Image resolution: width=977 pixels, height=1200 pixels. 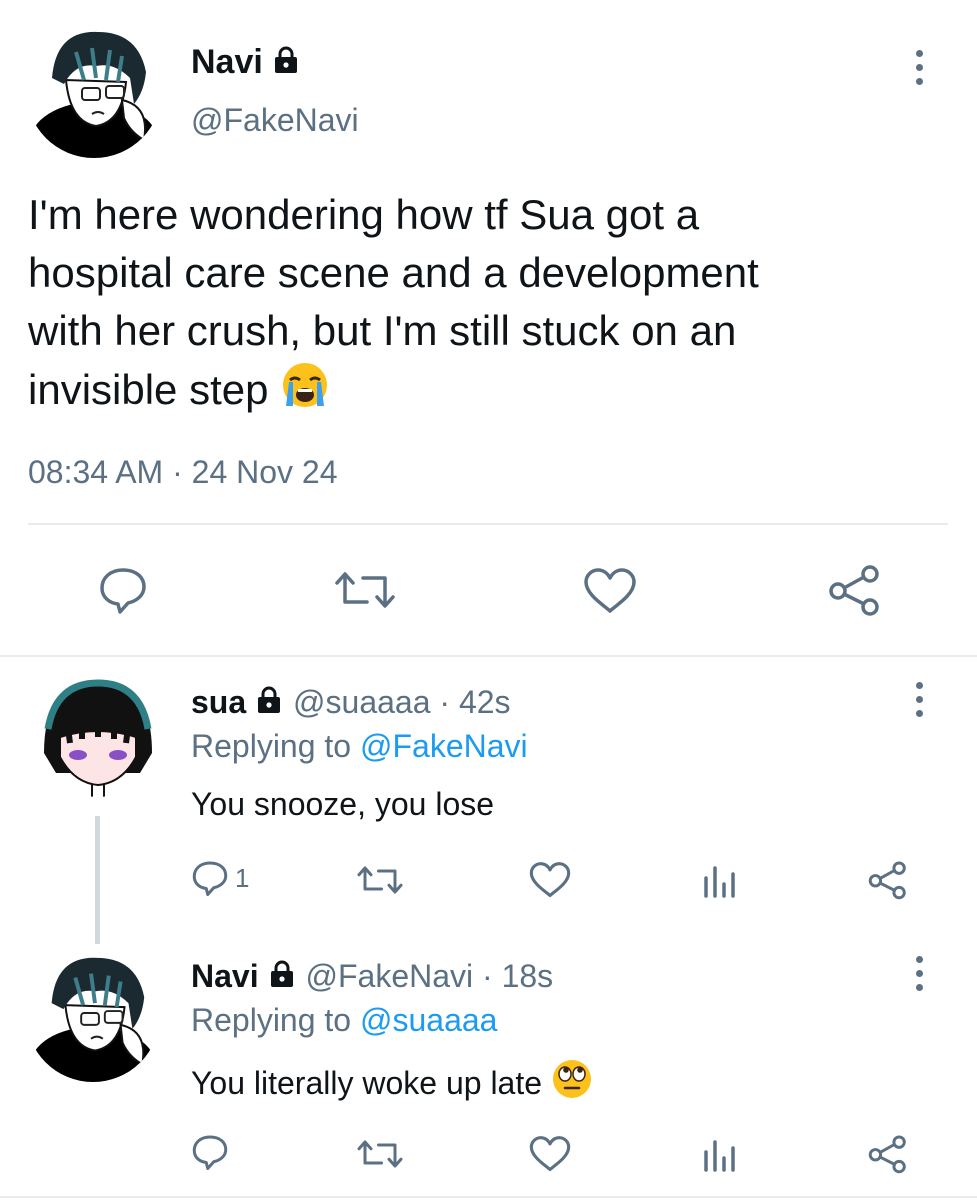 What do you see at coordinates (527, 976) in the screenshot?
I see `age: 18s` at bounding box center [527, 976].